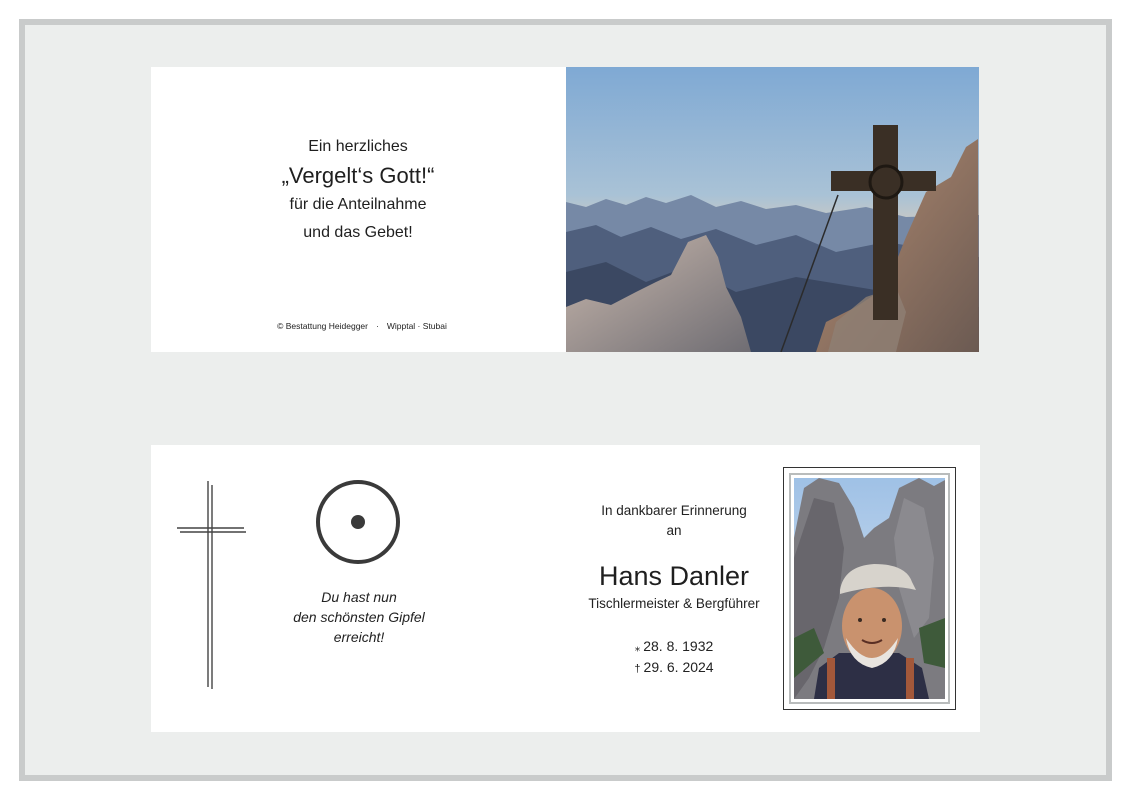 The image size is (1131, 800). What do you see at coordinates (358, 146) in the screenshot?
I see `thanks-line-1: Ein herzliches` at bounding box center [358, 146].